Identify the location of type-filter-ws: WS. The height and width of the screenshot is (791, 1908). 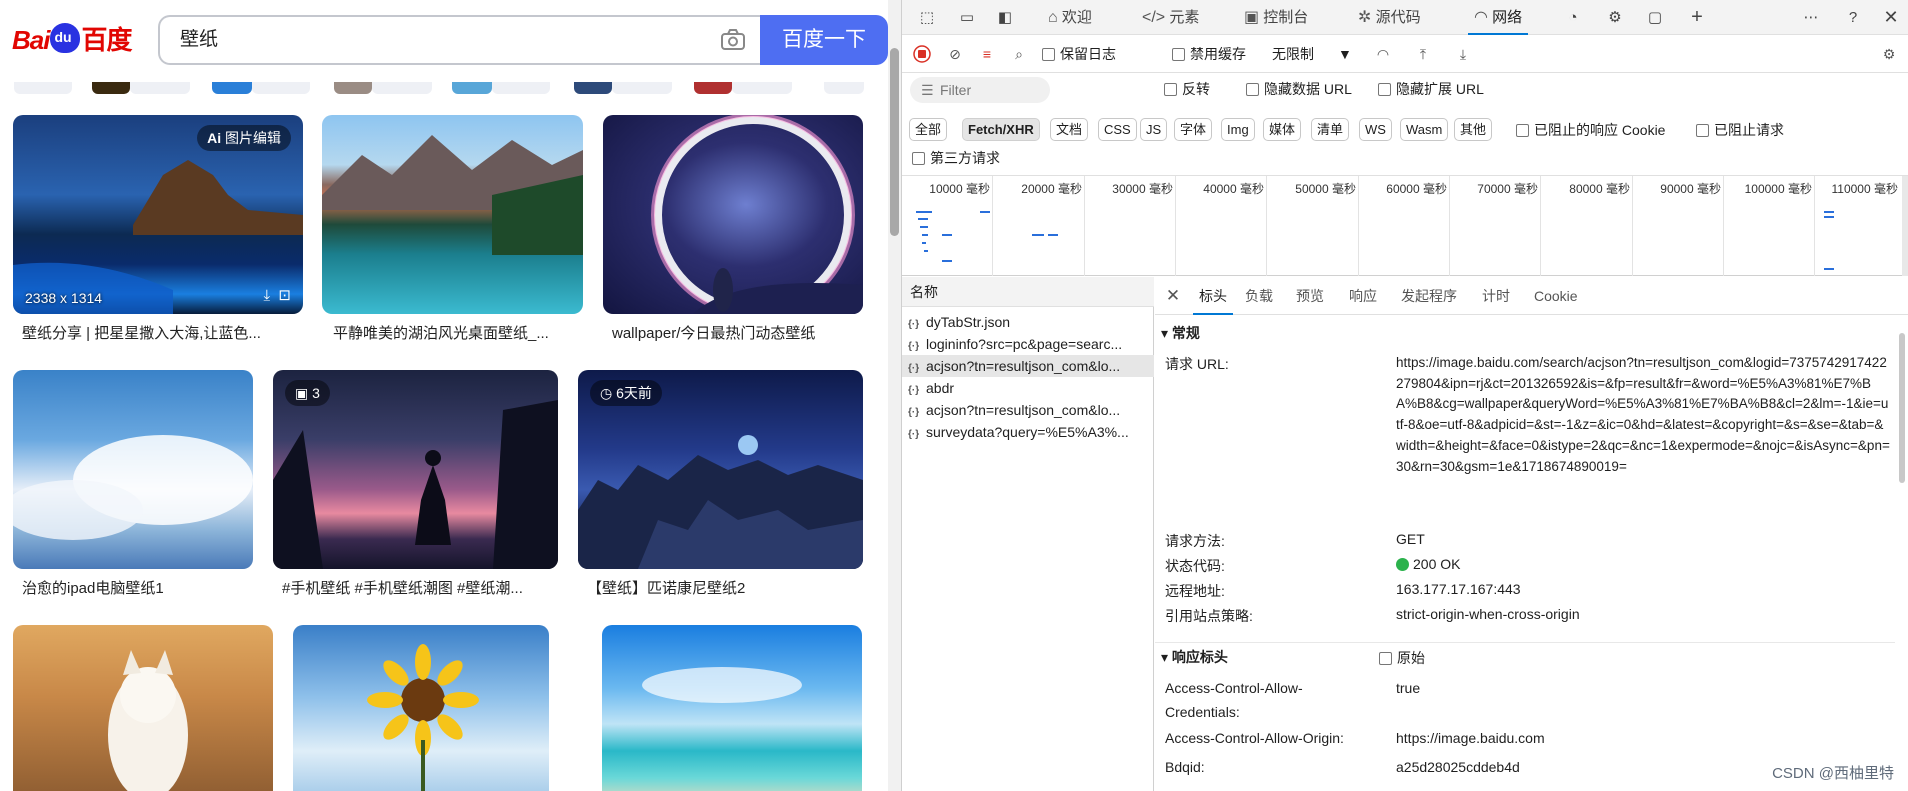
(1375, 129).